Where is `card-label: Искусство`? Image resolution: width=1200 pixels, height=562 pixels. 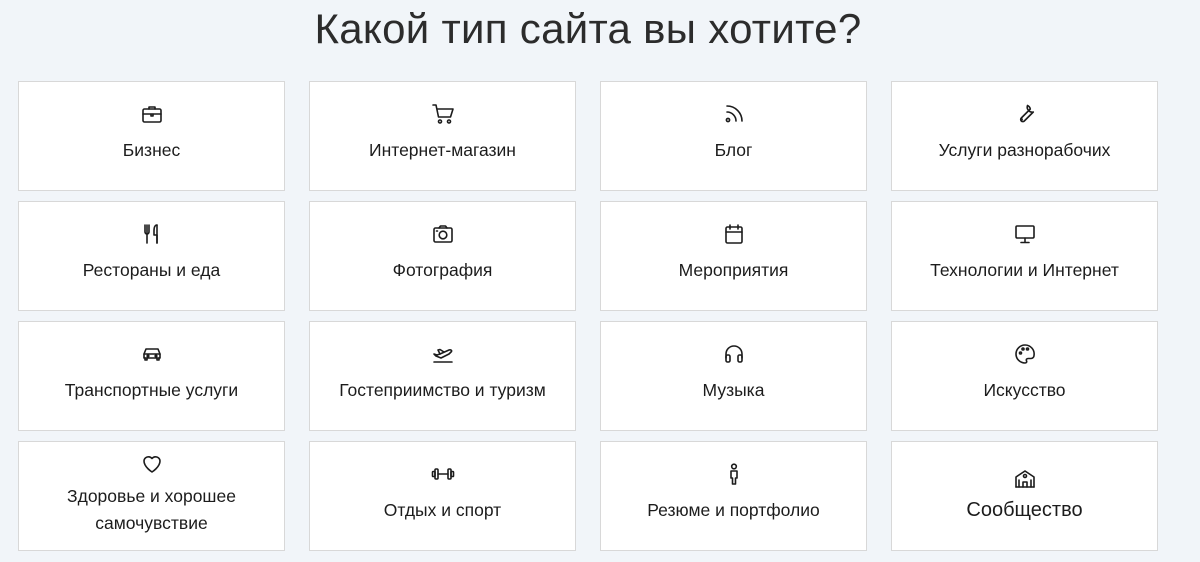
card-label: Искусство is located at coordinates (1024, 389).